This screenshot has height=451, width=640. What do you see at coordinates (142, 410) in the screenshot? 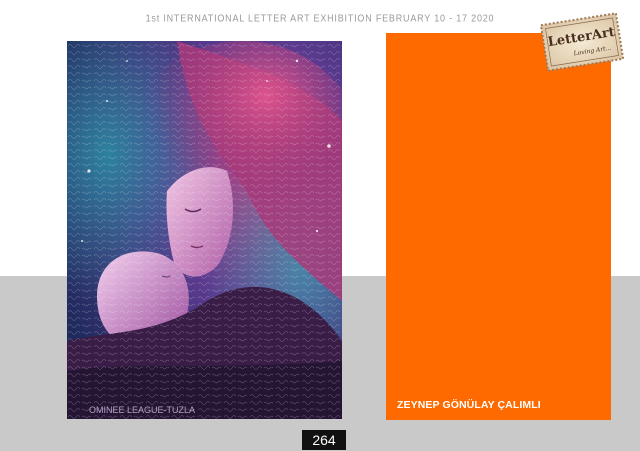
I see `artwork-signature: OMINEE LEAGUE-TUZLA` at bounding box center [142, 410].